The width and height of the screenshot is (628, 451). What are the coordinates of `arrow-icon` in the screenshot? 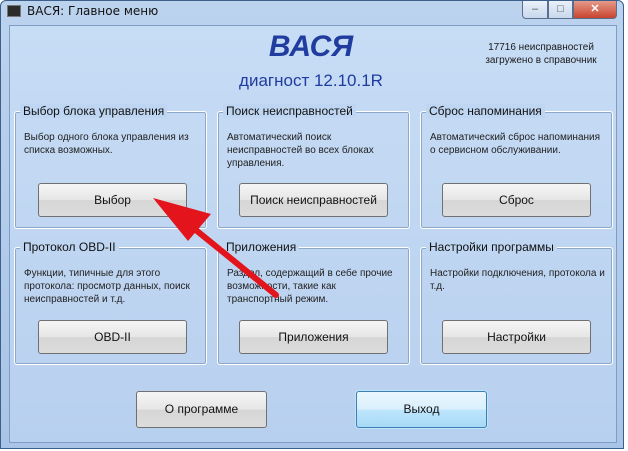 It's located at (216, 248).